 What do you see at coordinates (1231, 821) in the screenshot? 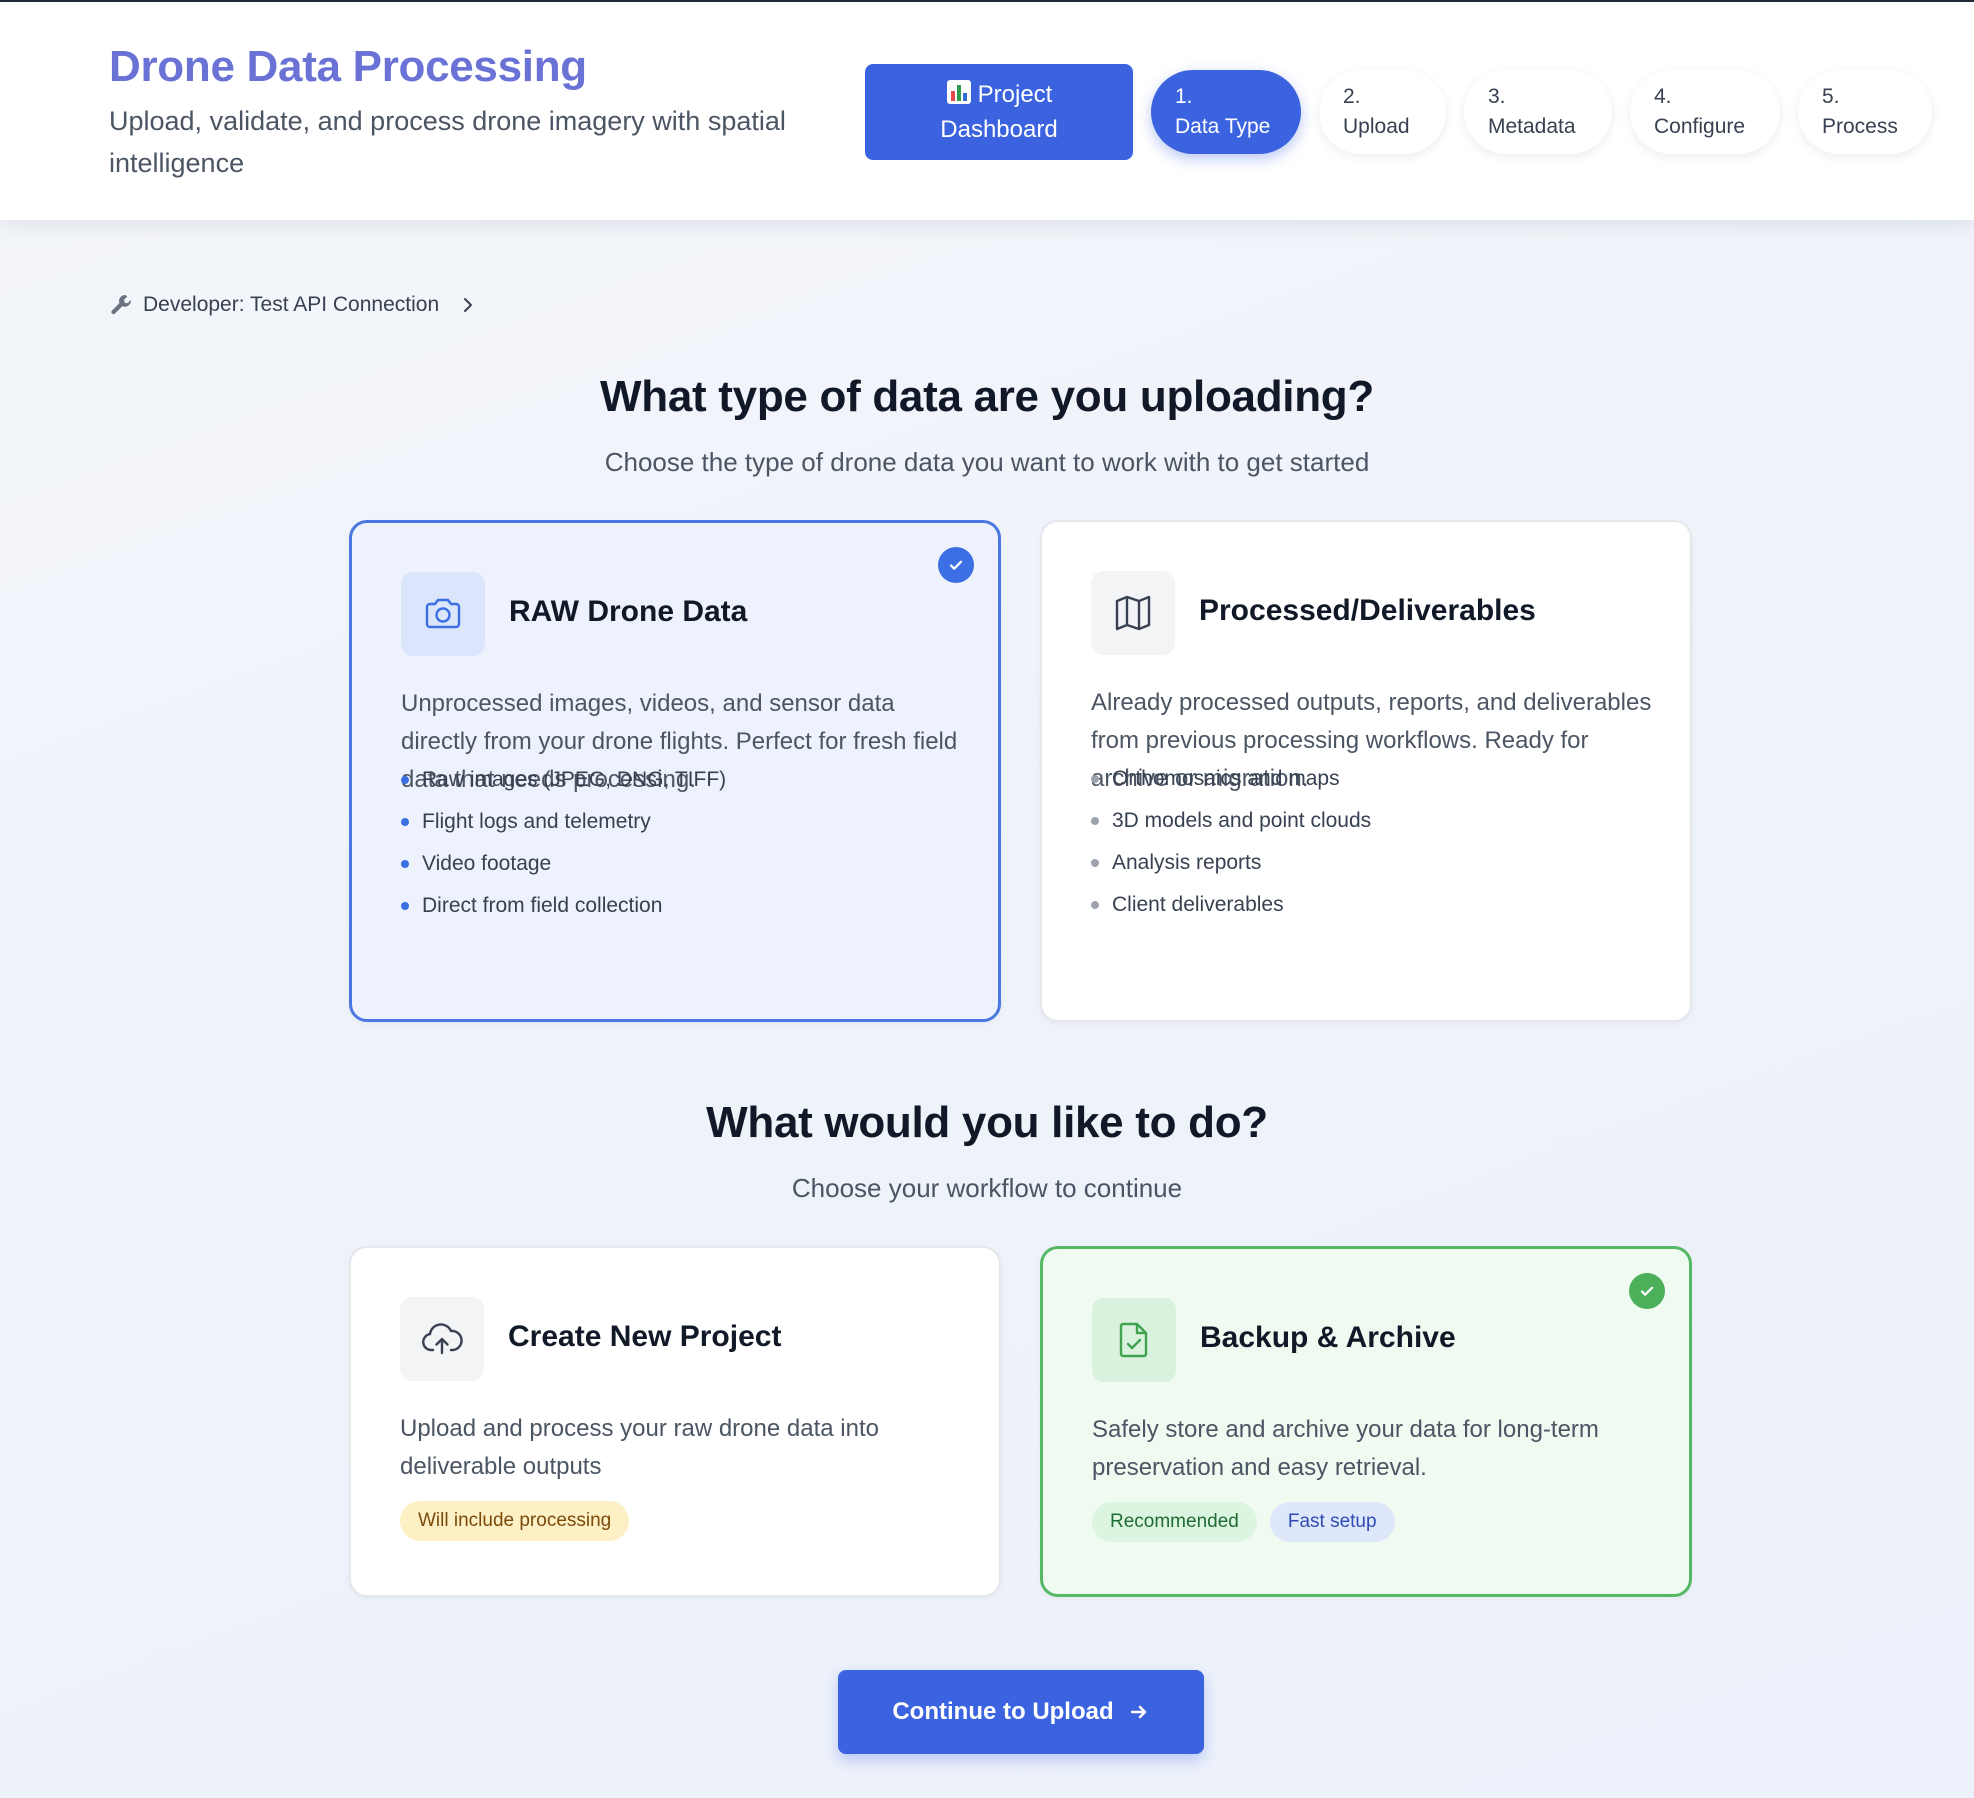
I see `list-item: 3D models and point clouds` at bounding box center [1231, 821].